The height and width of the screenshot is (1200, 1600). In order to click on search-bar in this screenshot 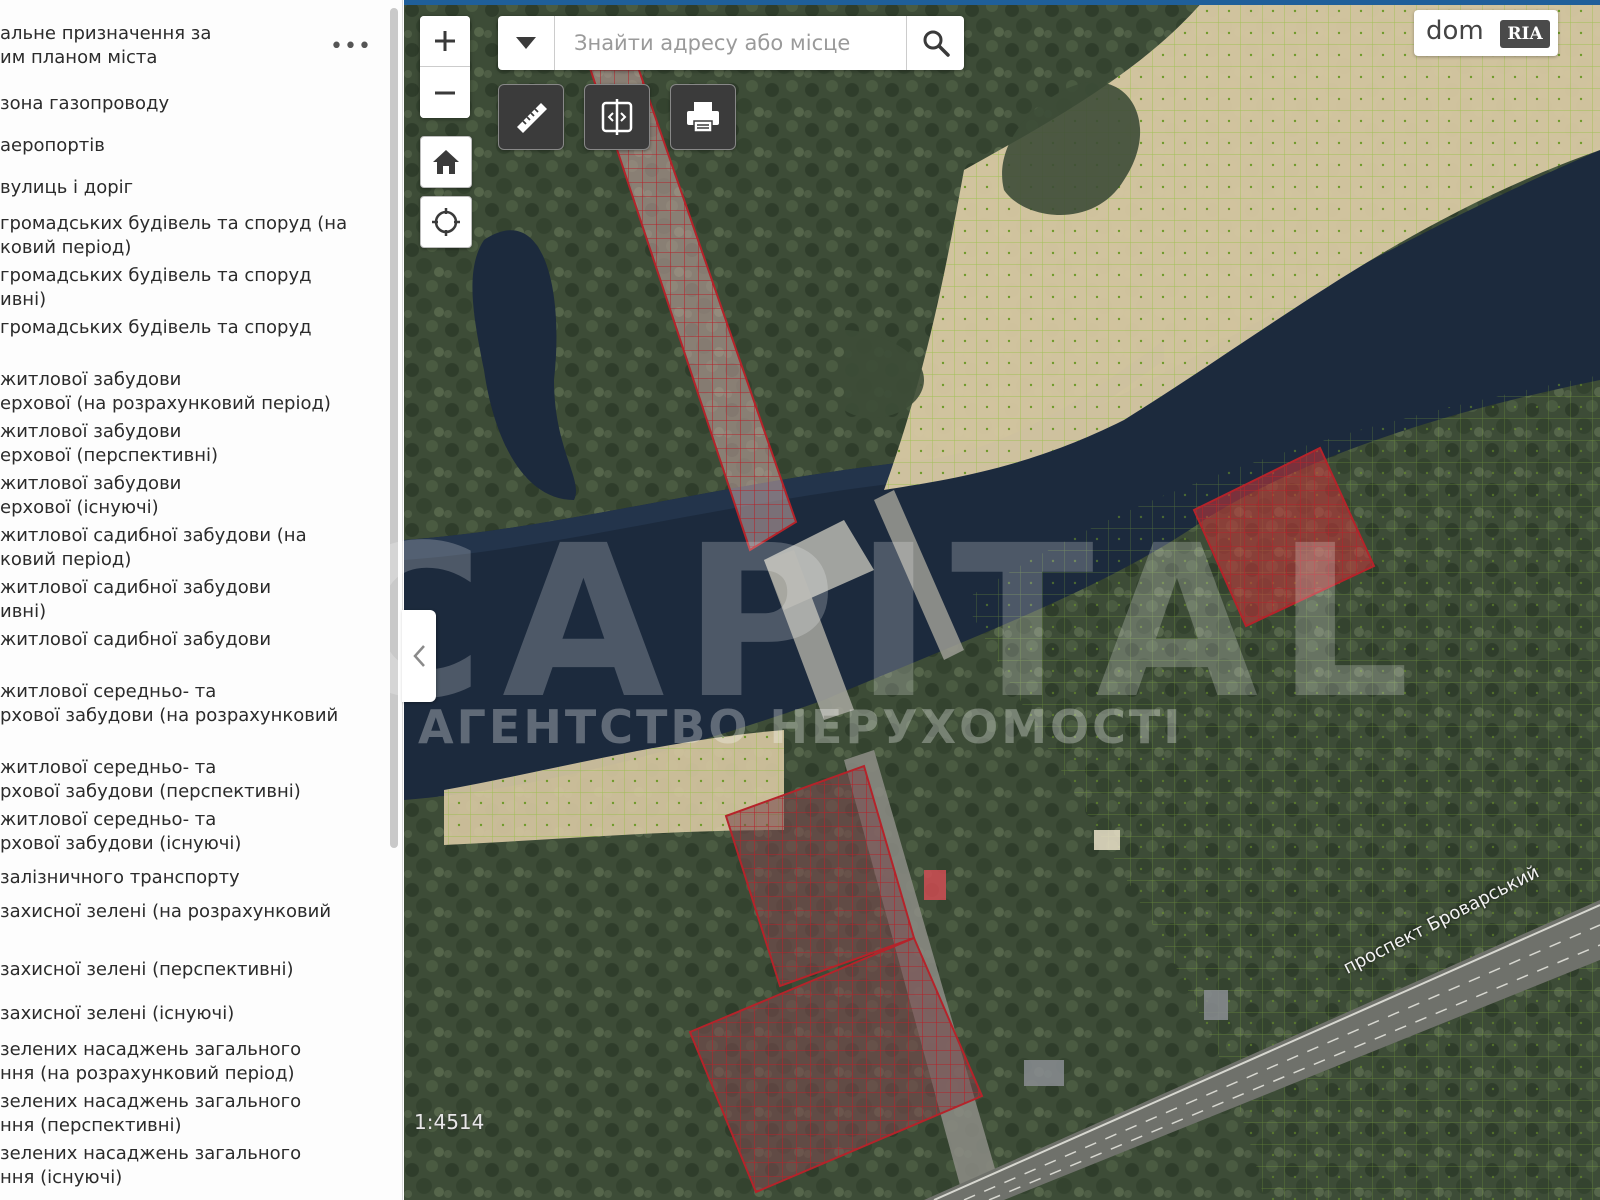, I will do `click(731, 43)`.